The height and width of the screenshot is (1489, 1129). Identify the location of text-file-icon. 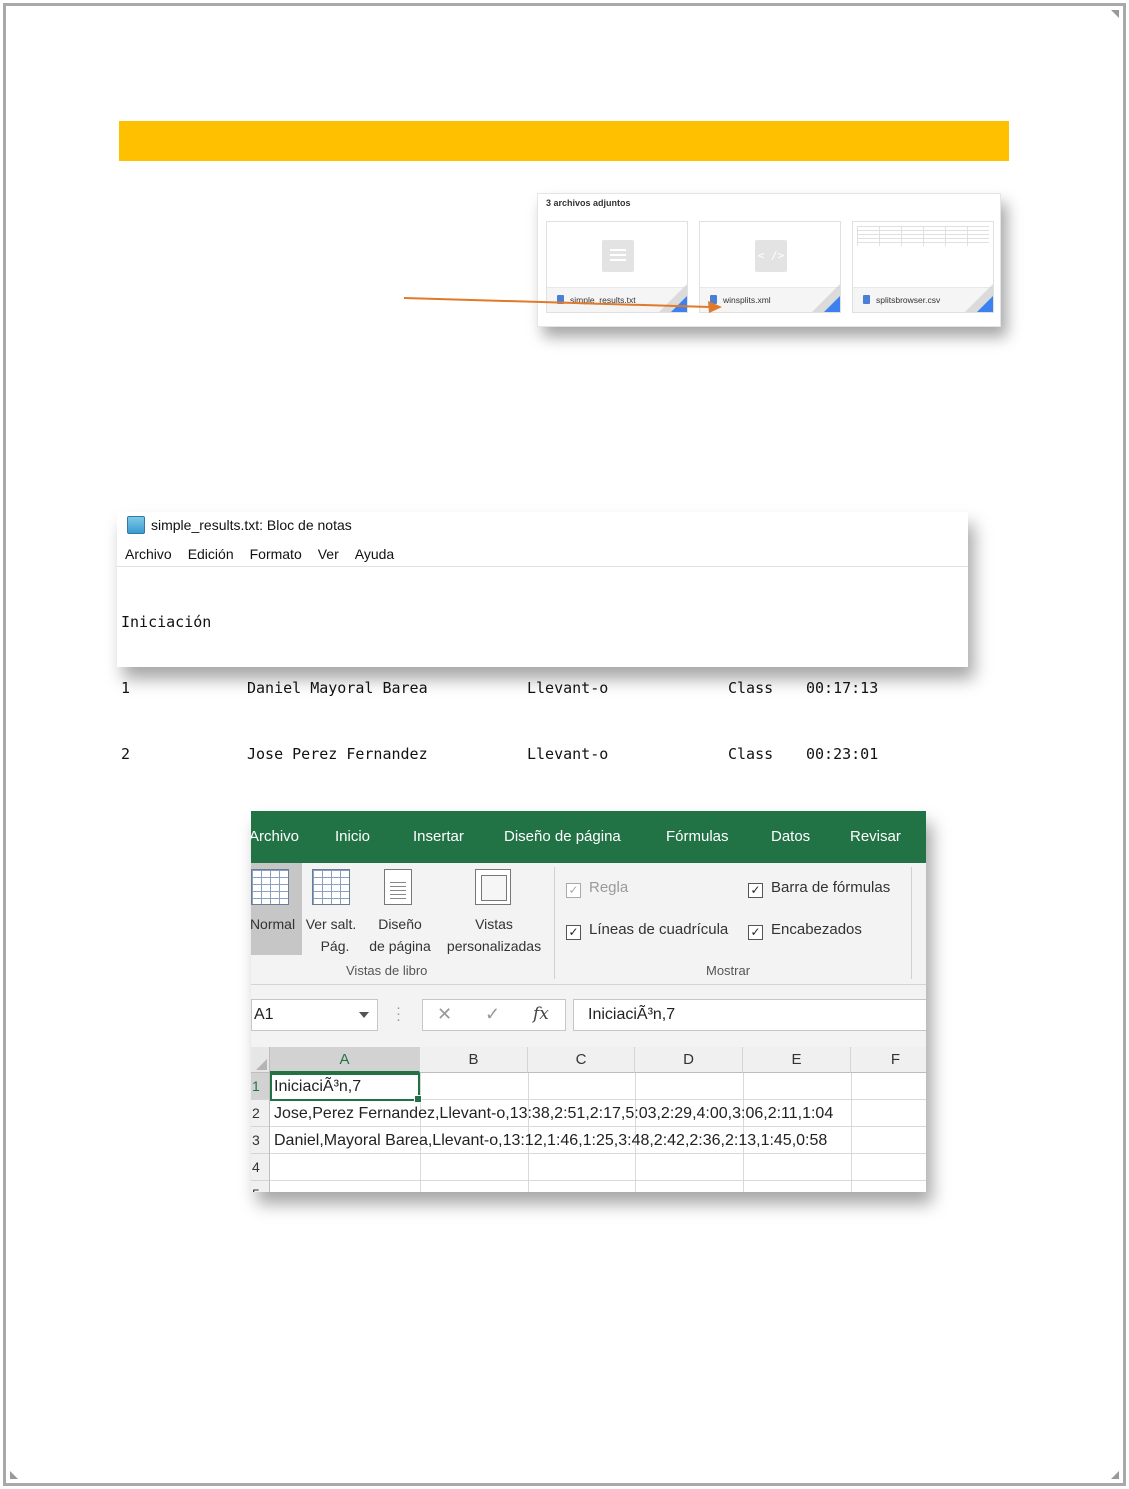
(618, 256).